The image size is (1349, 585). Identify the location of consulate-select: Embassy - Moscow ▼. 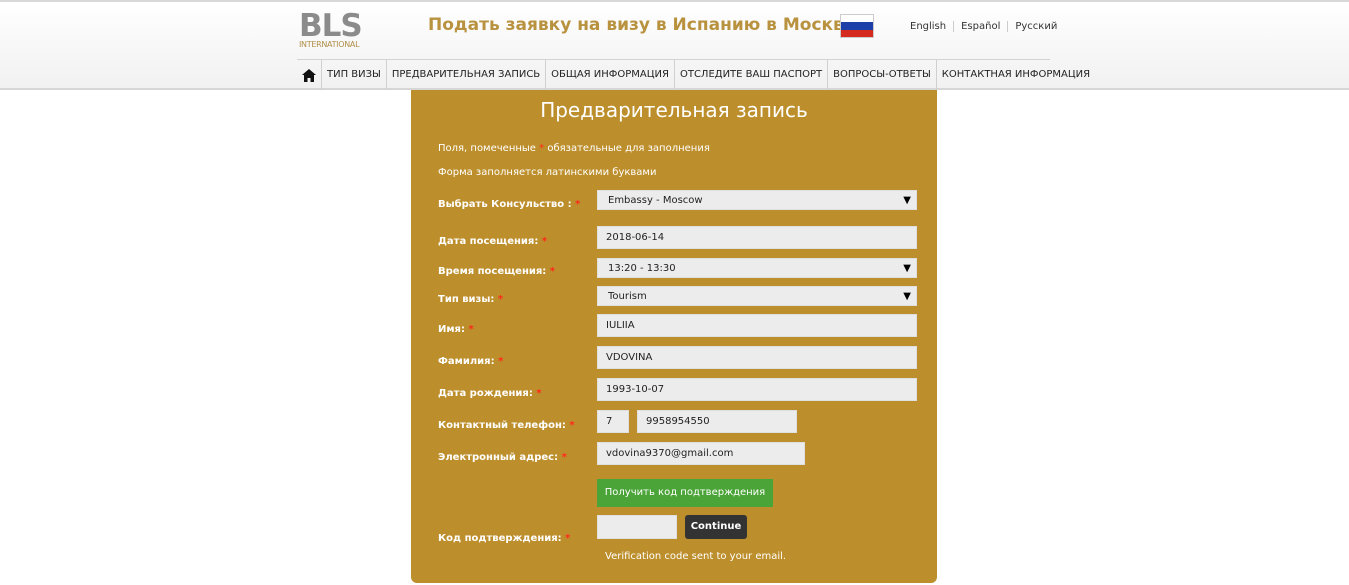
(757, 200).